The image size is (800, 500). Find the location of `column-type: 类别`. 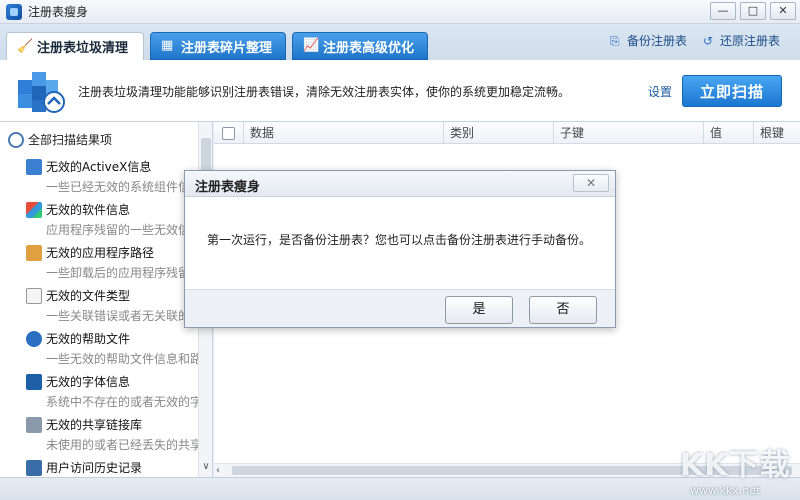

column-type: 类别 is located at coordinates (499, 133).